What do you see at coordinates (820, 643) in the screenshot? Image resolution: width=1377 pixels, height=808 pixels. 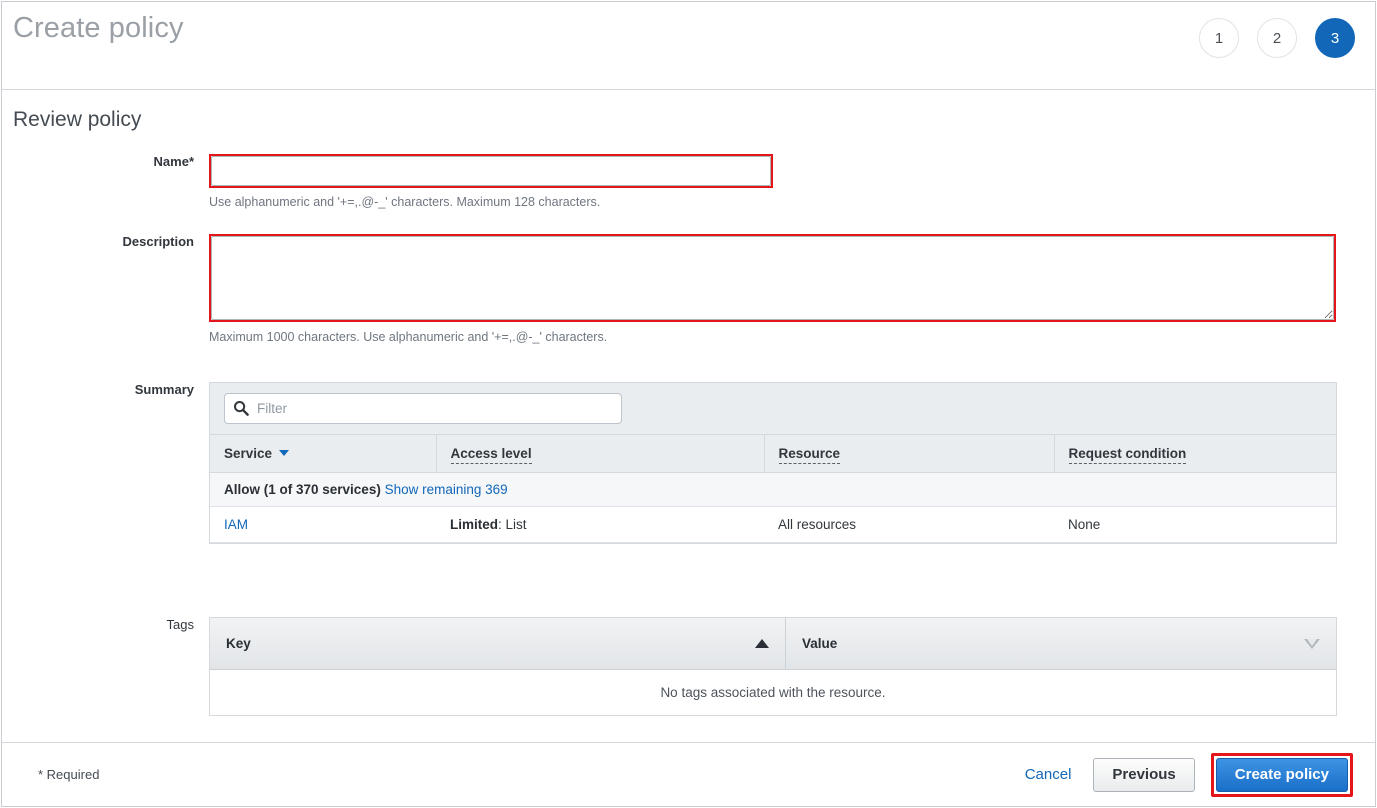 I see `column-header-value-label: Value` at bounding box center [820, 643].